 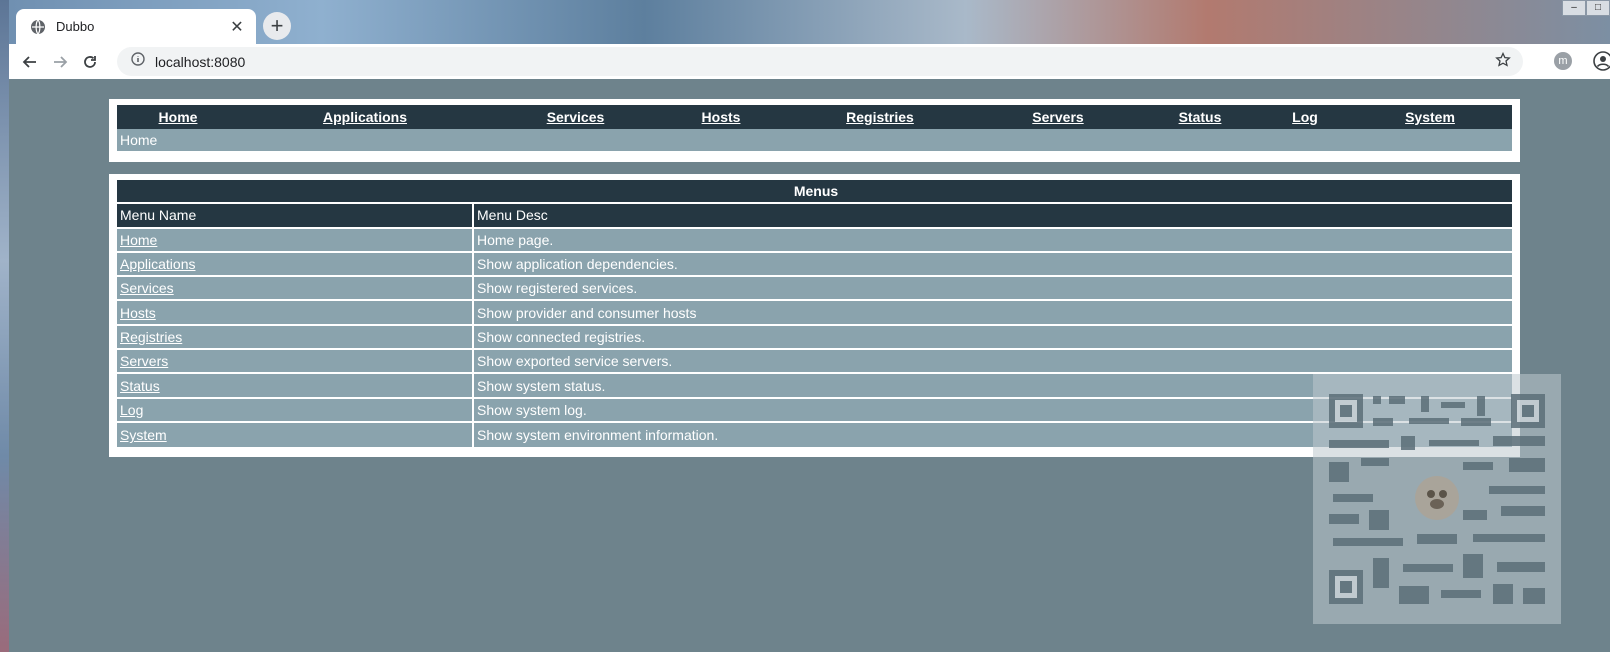 I want to click on table-row: Home Home page., so click(x=814, y=240).